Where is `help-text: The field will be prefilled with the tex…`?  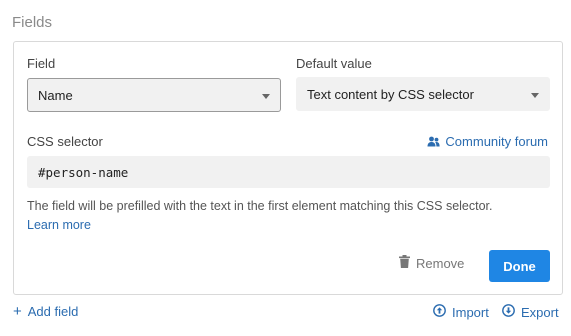
help-text: The field will be prefilled with the tex… is located at coordinates (260, 206).